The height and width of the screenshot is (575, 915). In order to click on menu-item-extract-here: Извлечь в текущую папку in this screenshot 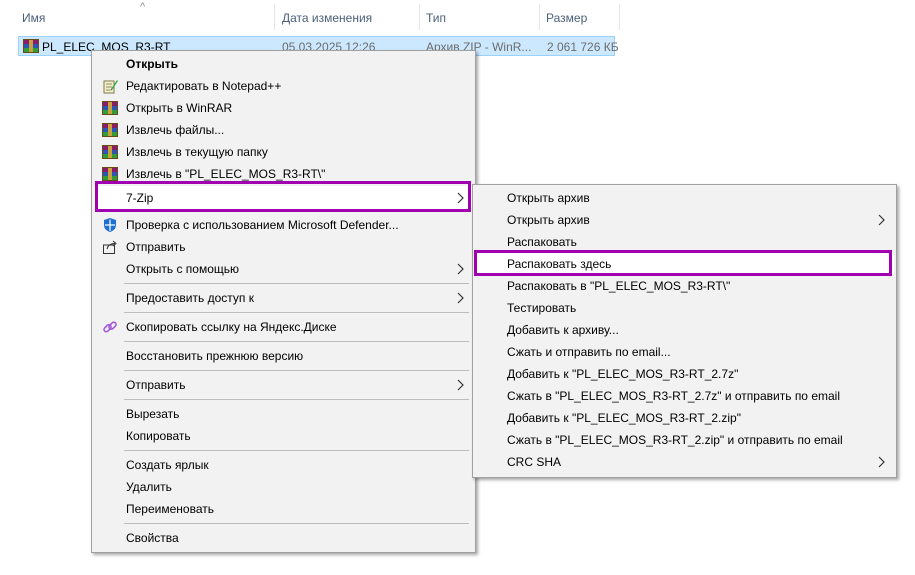, I will do `click(283, 152)`.